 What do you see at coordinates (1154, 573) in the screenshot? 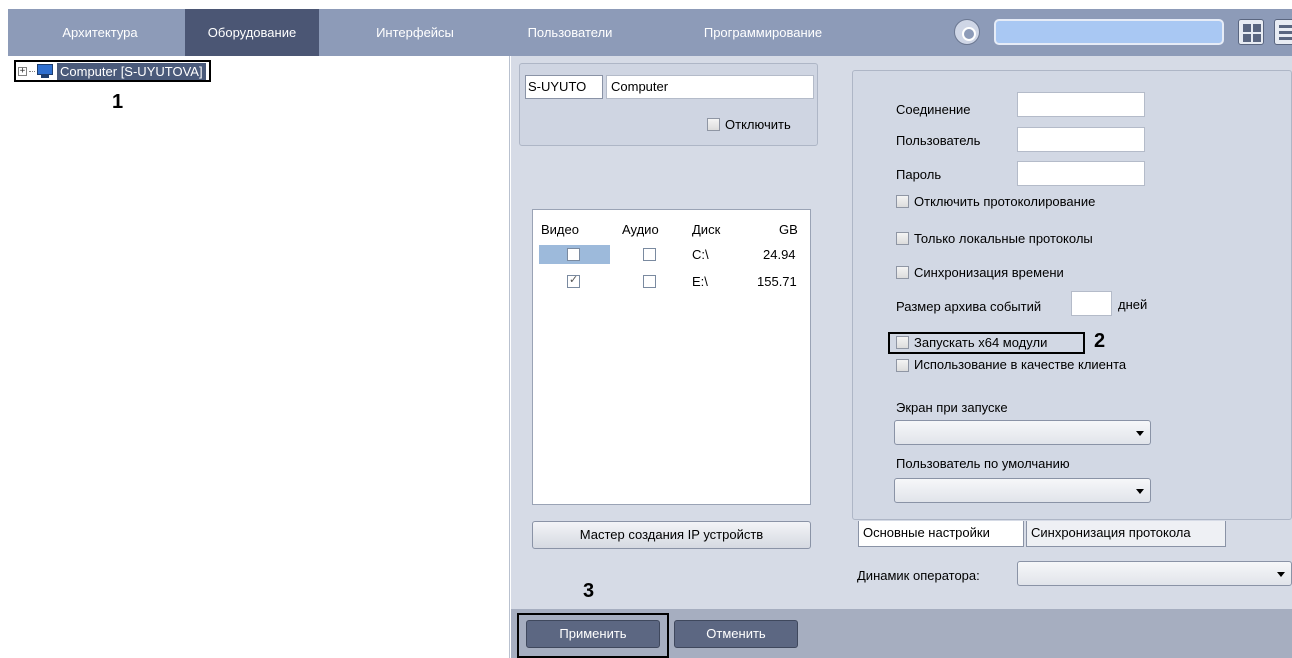
I see `speaker-select` at bounding box center [1154, 573].